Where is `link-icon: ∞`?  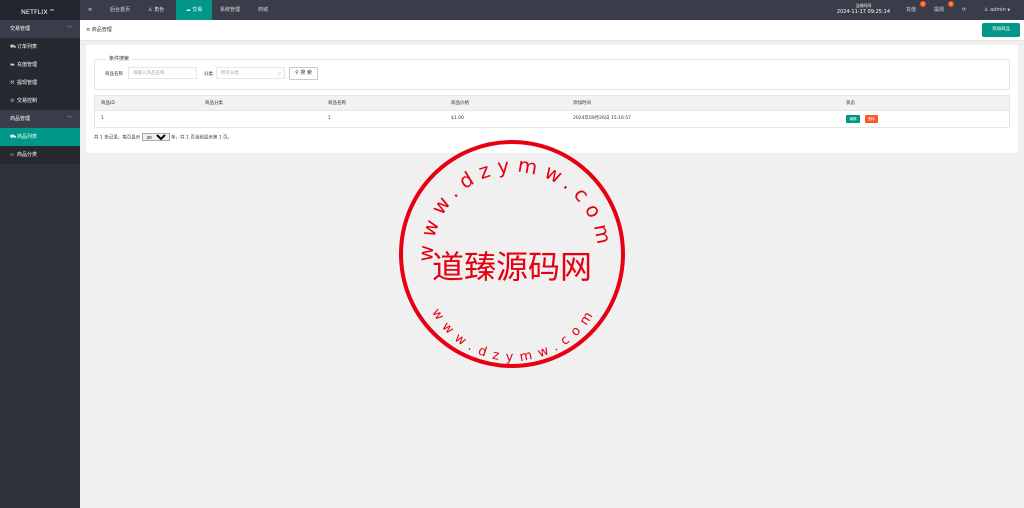 link-icon: ∞ is located at coordinates (12, 155).